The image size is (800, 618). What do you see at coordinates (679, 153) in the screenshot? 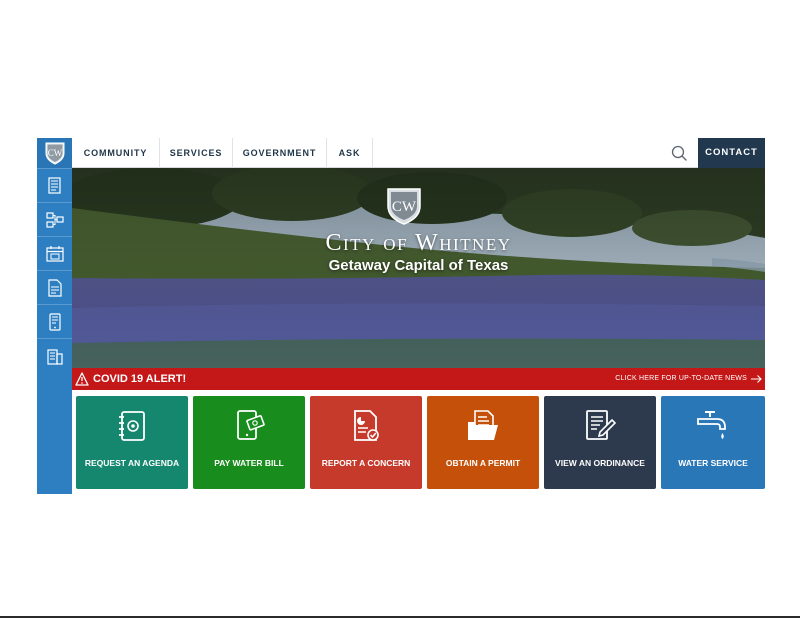
I see `search-icon` at bounding box center [679, 153].